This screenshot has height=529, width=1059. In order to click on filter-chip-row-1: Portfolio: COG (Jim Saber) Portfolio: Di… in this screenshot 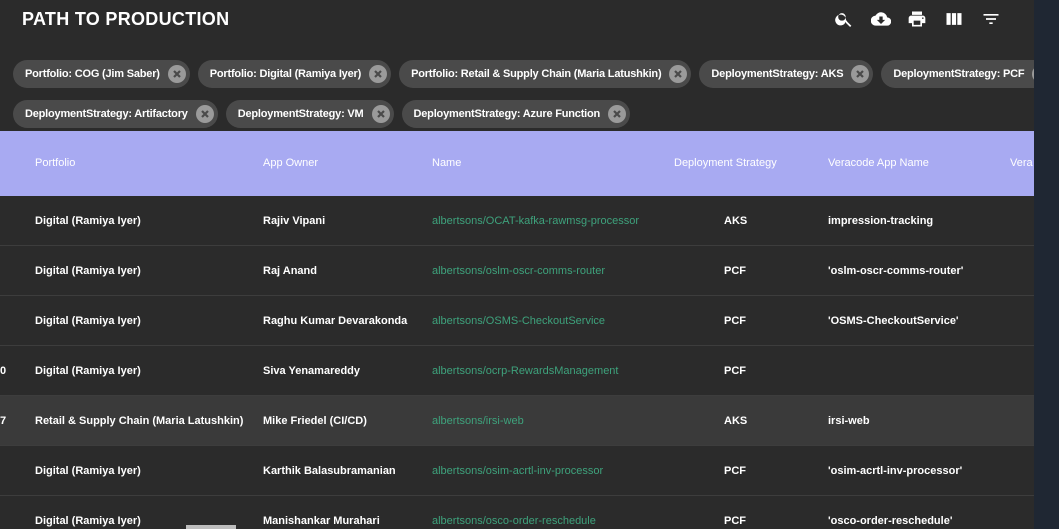, I will do `click(523, 74)`.